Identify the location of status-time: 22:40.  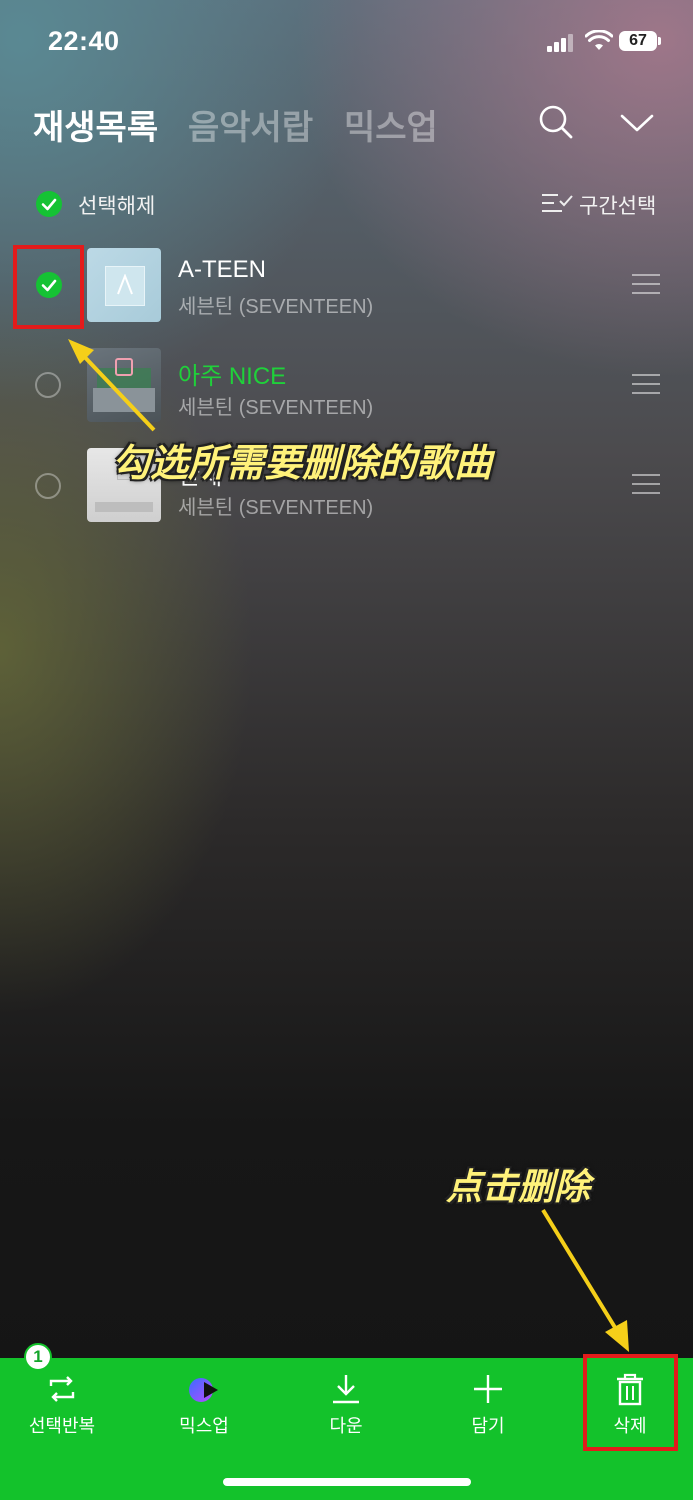
(84, 41).